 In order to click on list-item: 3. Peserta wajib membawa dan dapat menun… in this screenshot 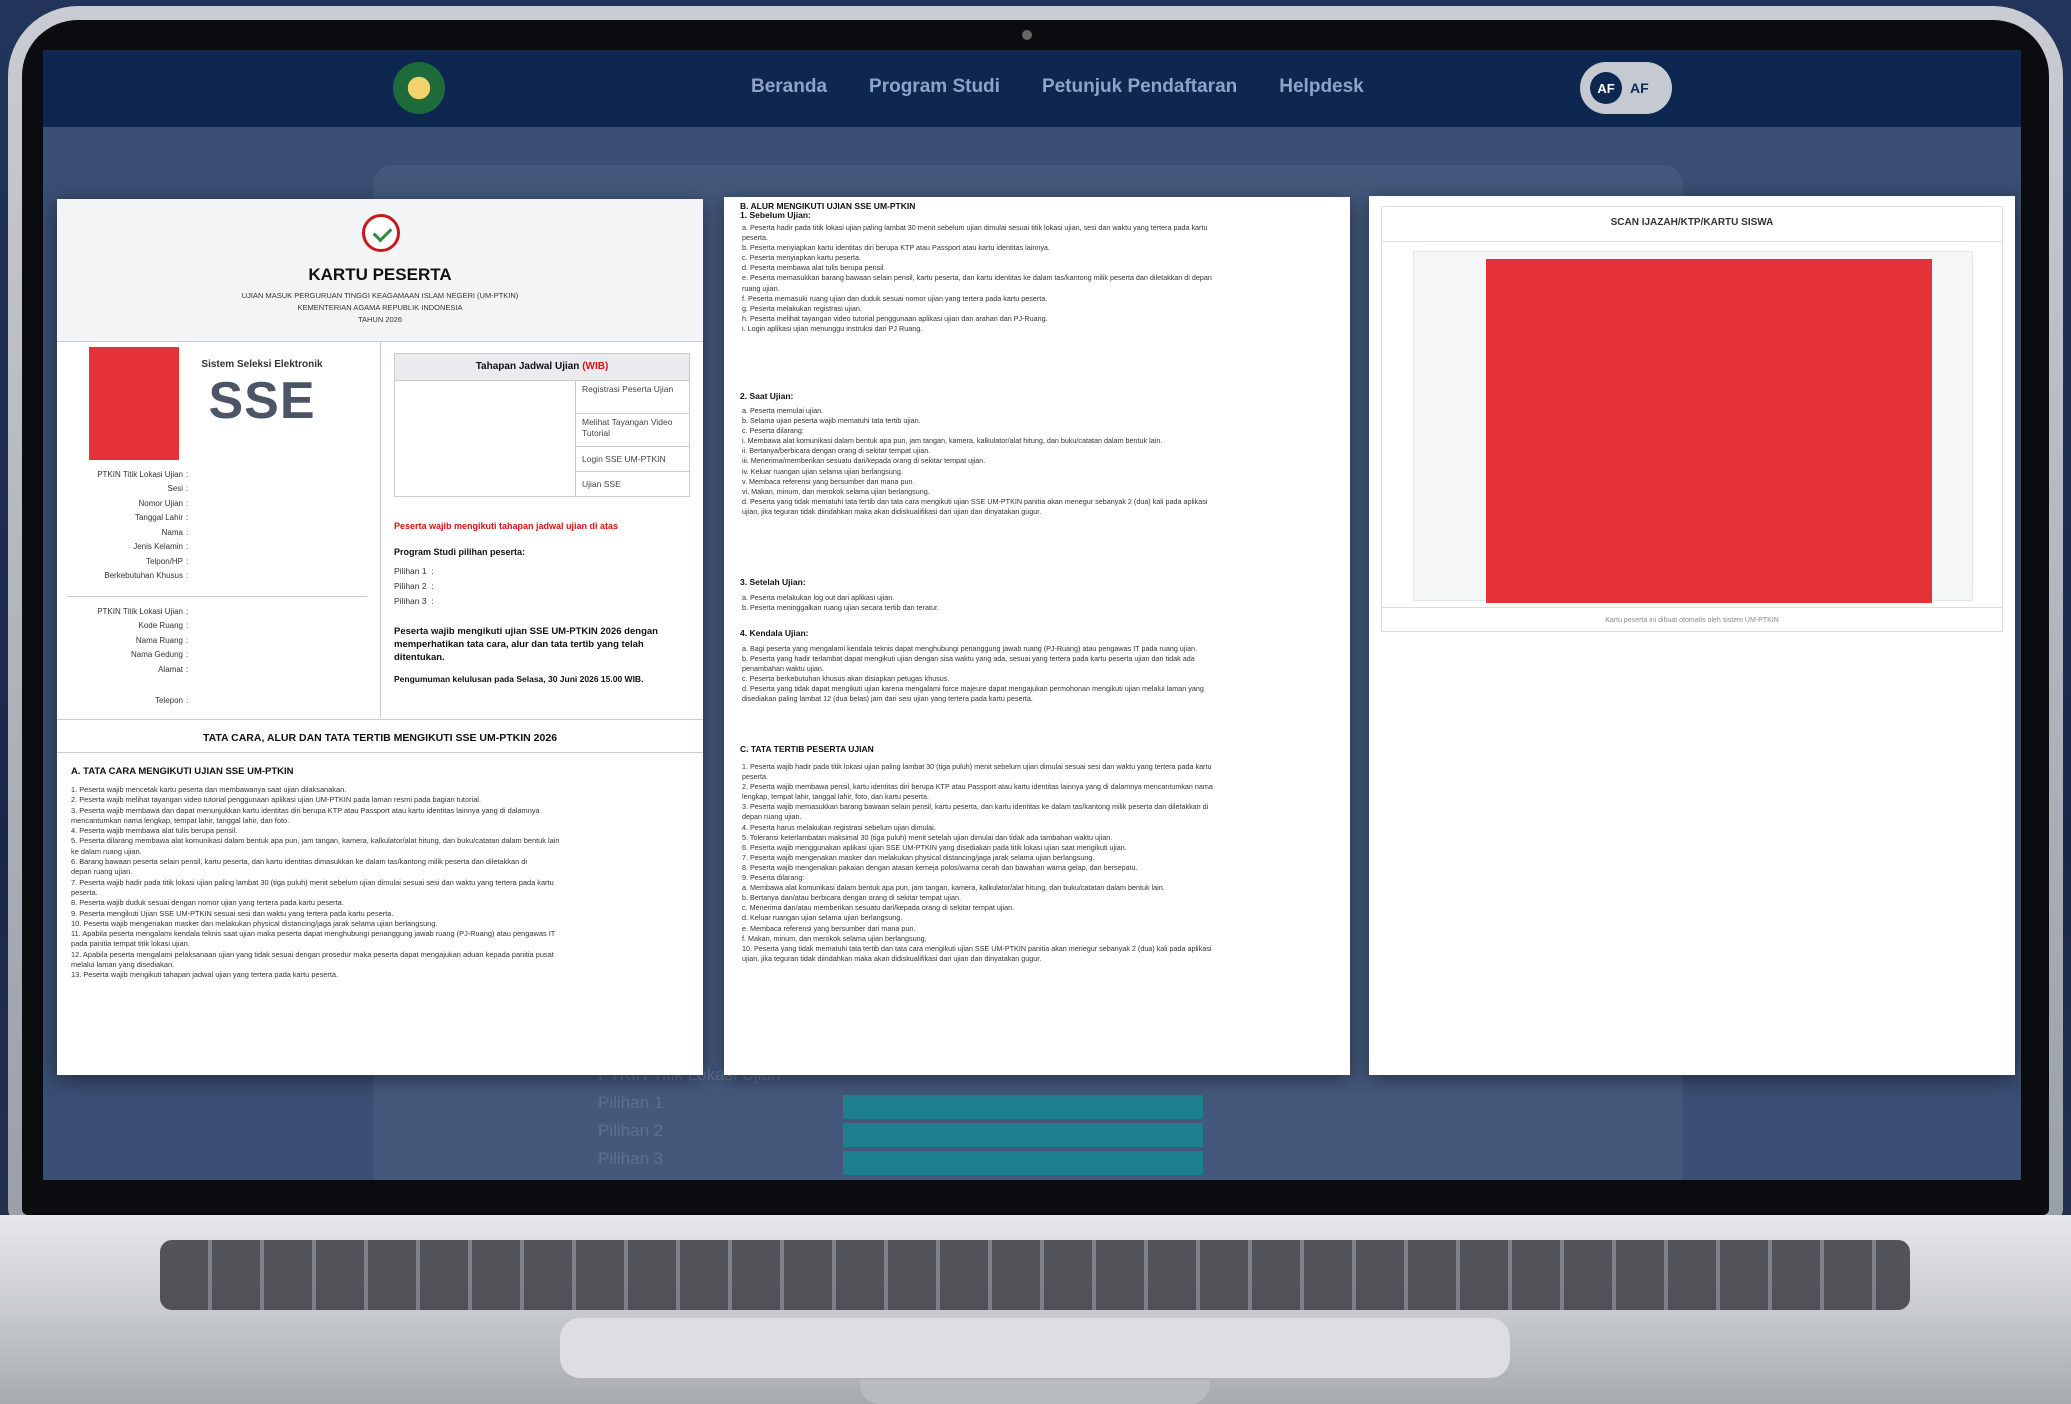, I will do `click(305, 810)`.